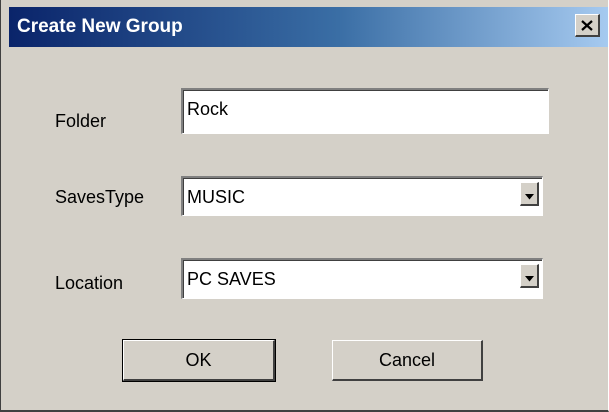 The image size is (609, 412). I want to click on close-icon, so click(587, 25).